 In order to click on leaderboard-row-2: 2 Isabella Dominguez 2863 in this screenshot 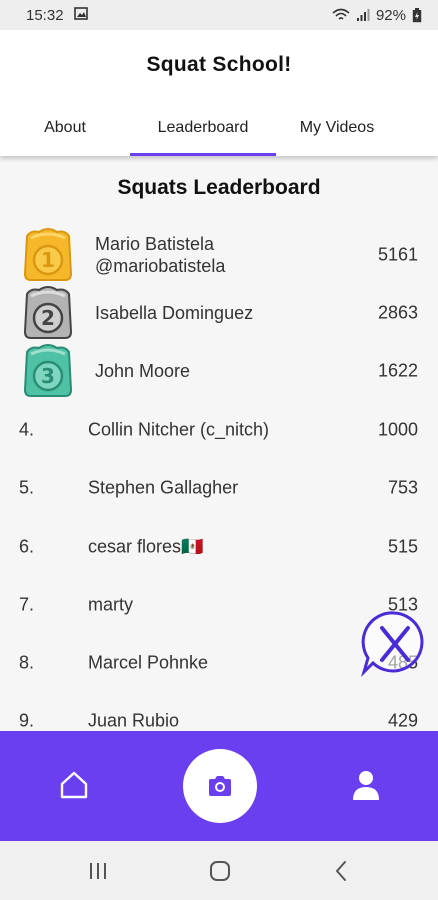, I will do `click(219, 313)`.